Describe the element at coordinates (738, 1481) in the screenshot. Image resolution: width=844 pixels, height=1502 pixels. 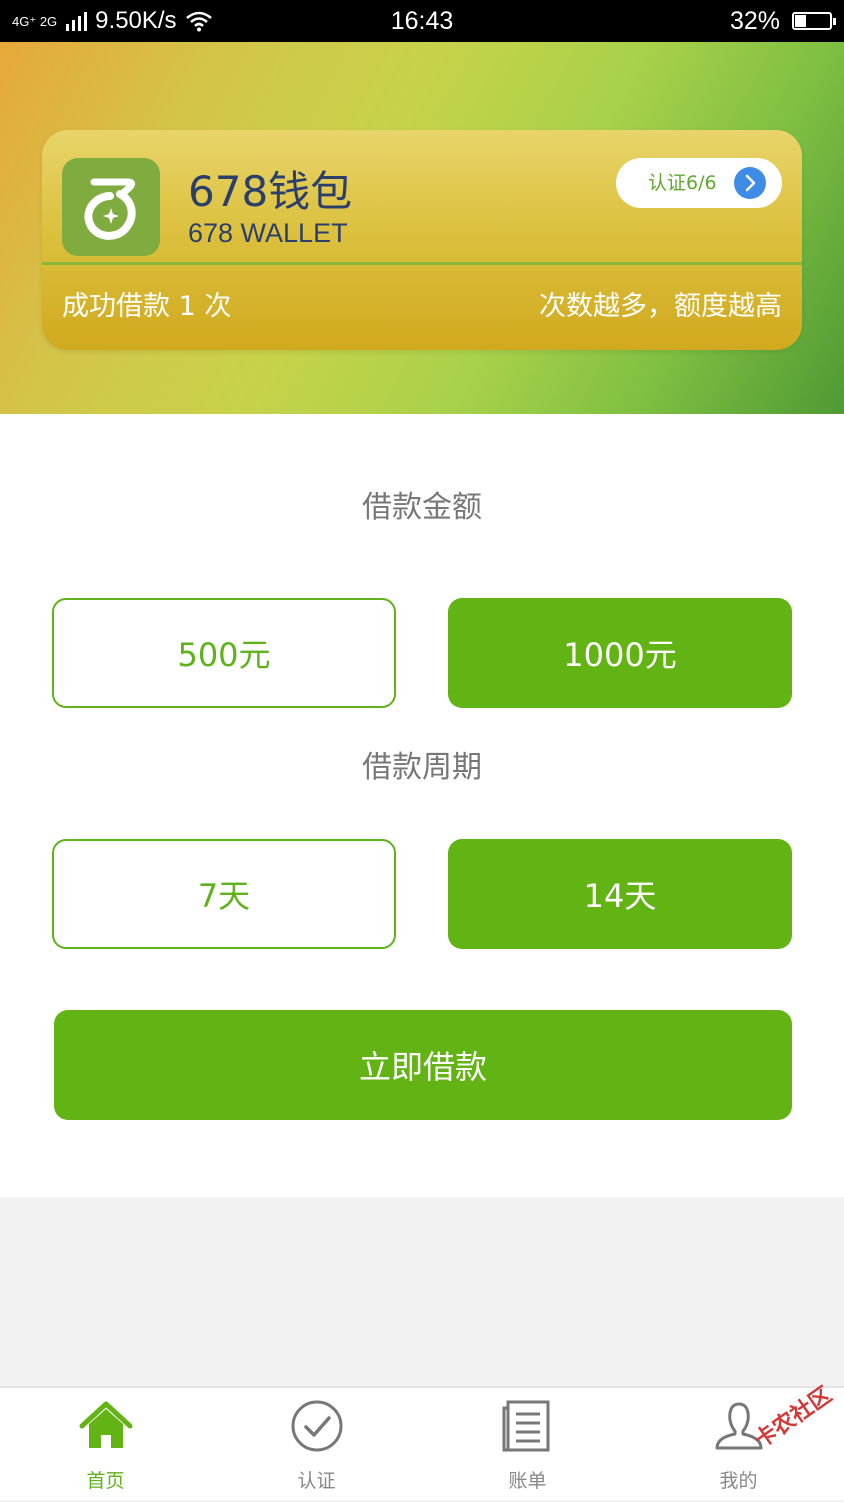
I see `tab-label: 我的` at that location.